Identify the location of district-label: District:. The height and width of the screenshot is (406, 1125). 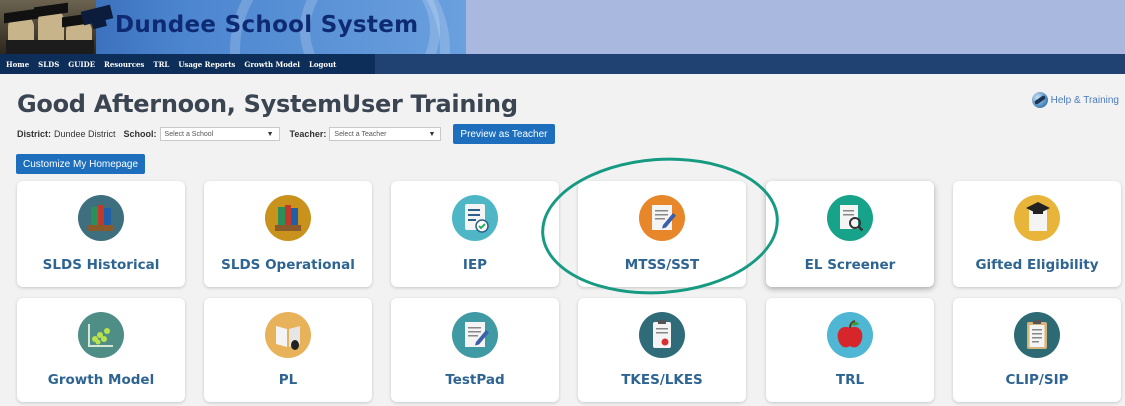
(34, 134).